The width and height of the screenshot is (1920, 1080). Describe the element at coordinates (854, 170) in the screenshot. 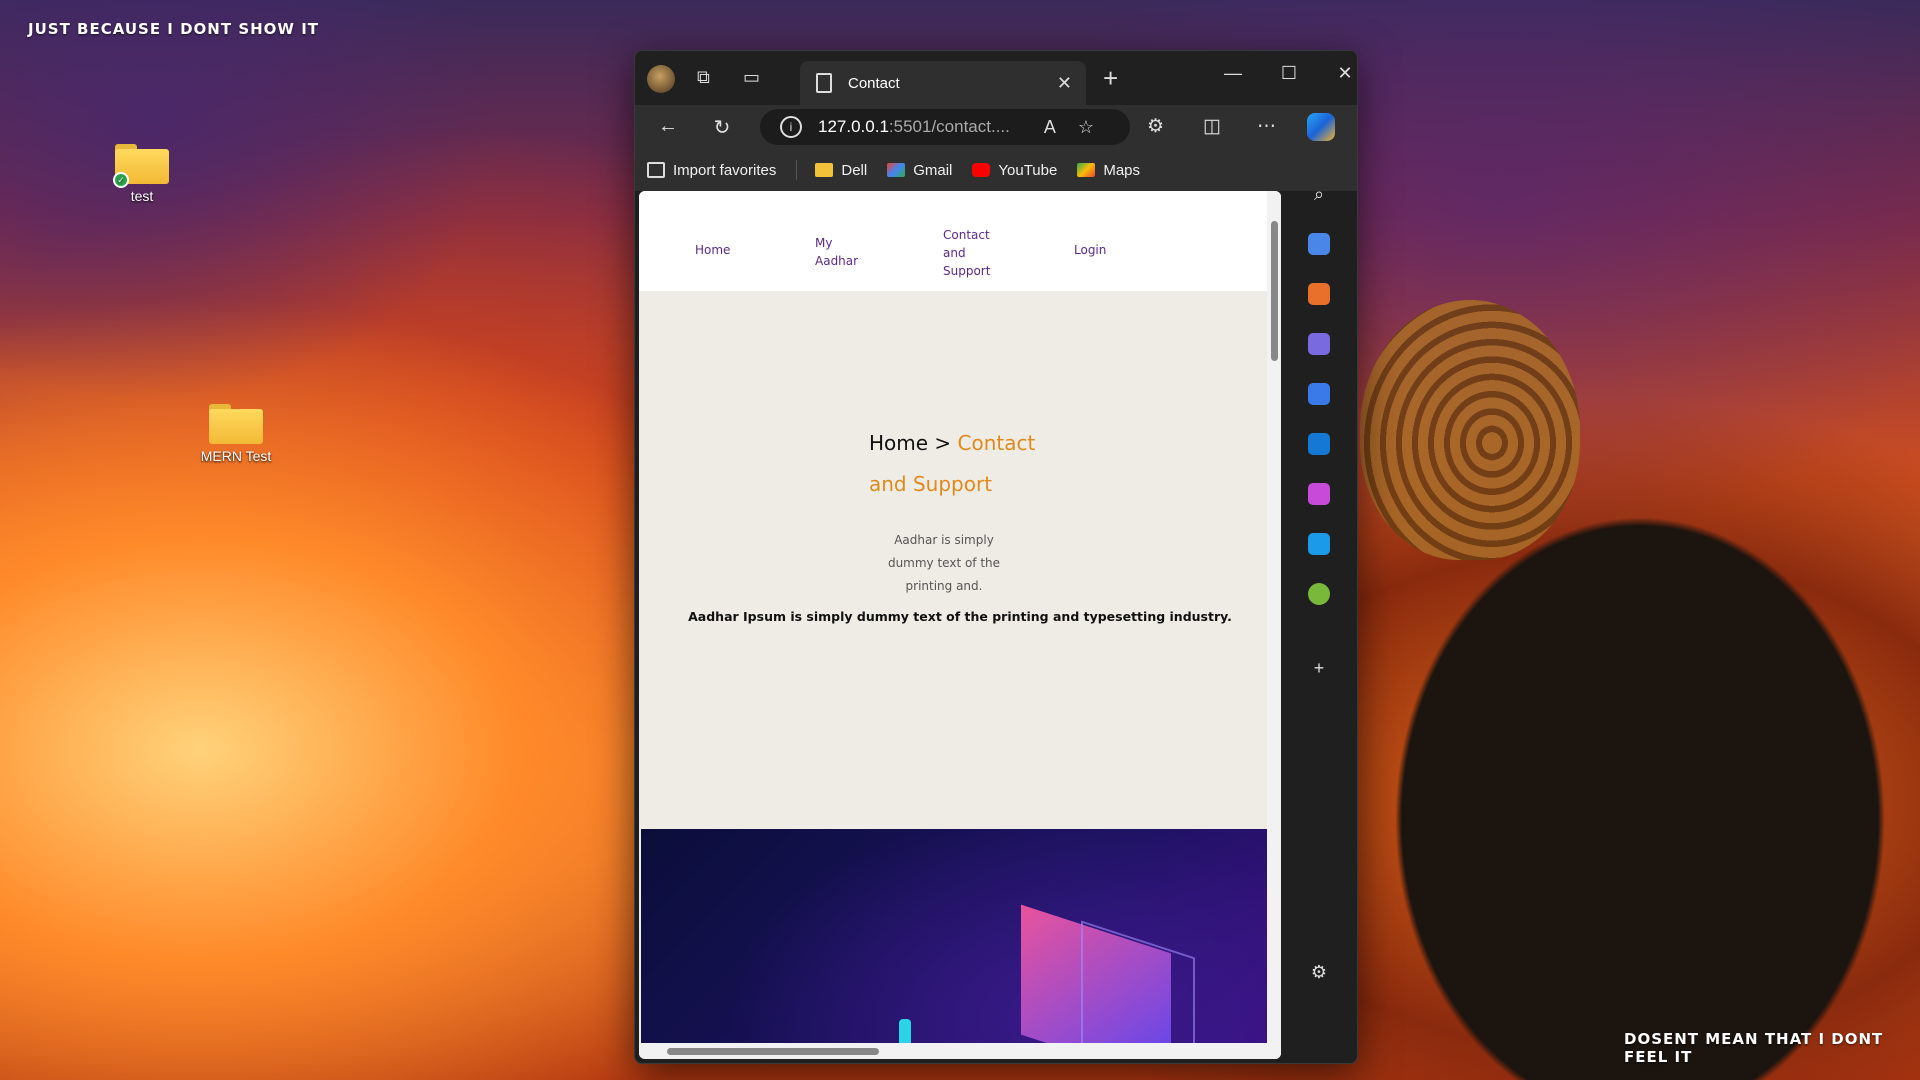

I see `favorite-label: Dell` at that location.